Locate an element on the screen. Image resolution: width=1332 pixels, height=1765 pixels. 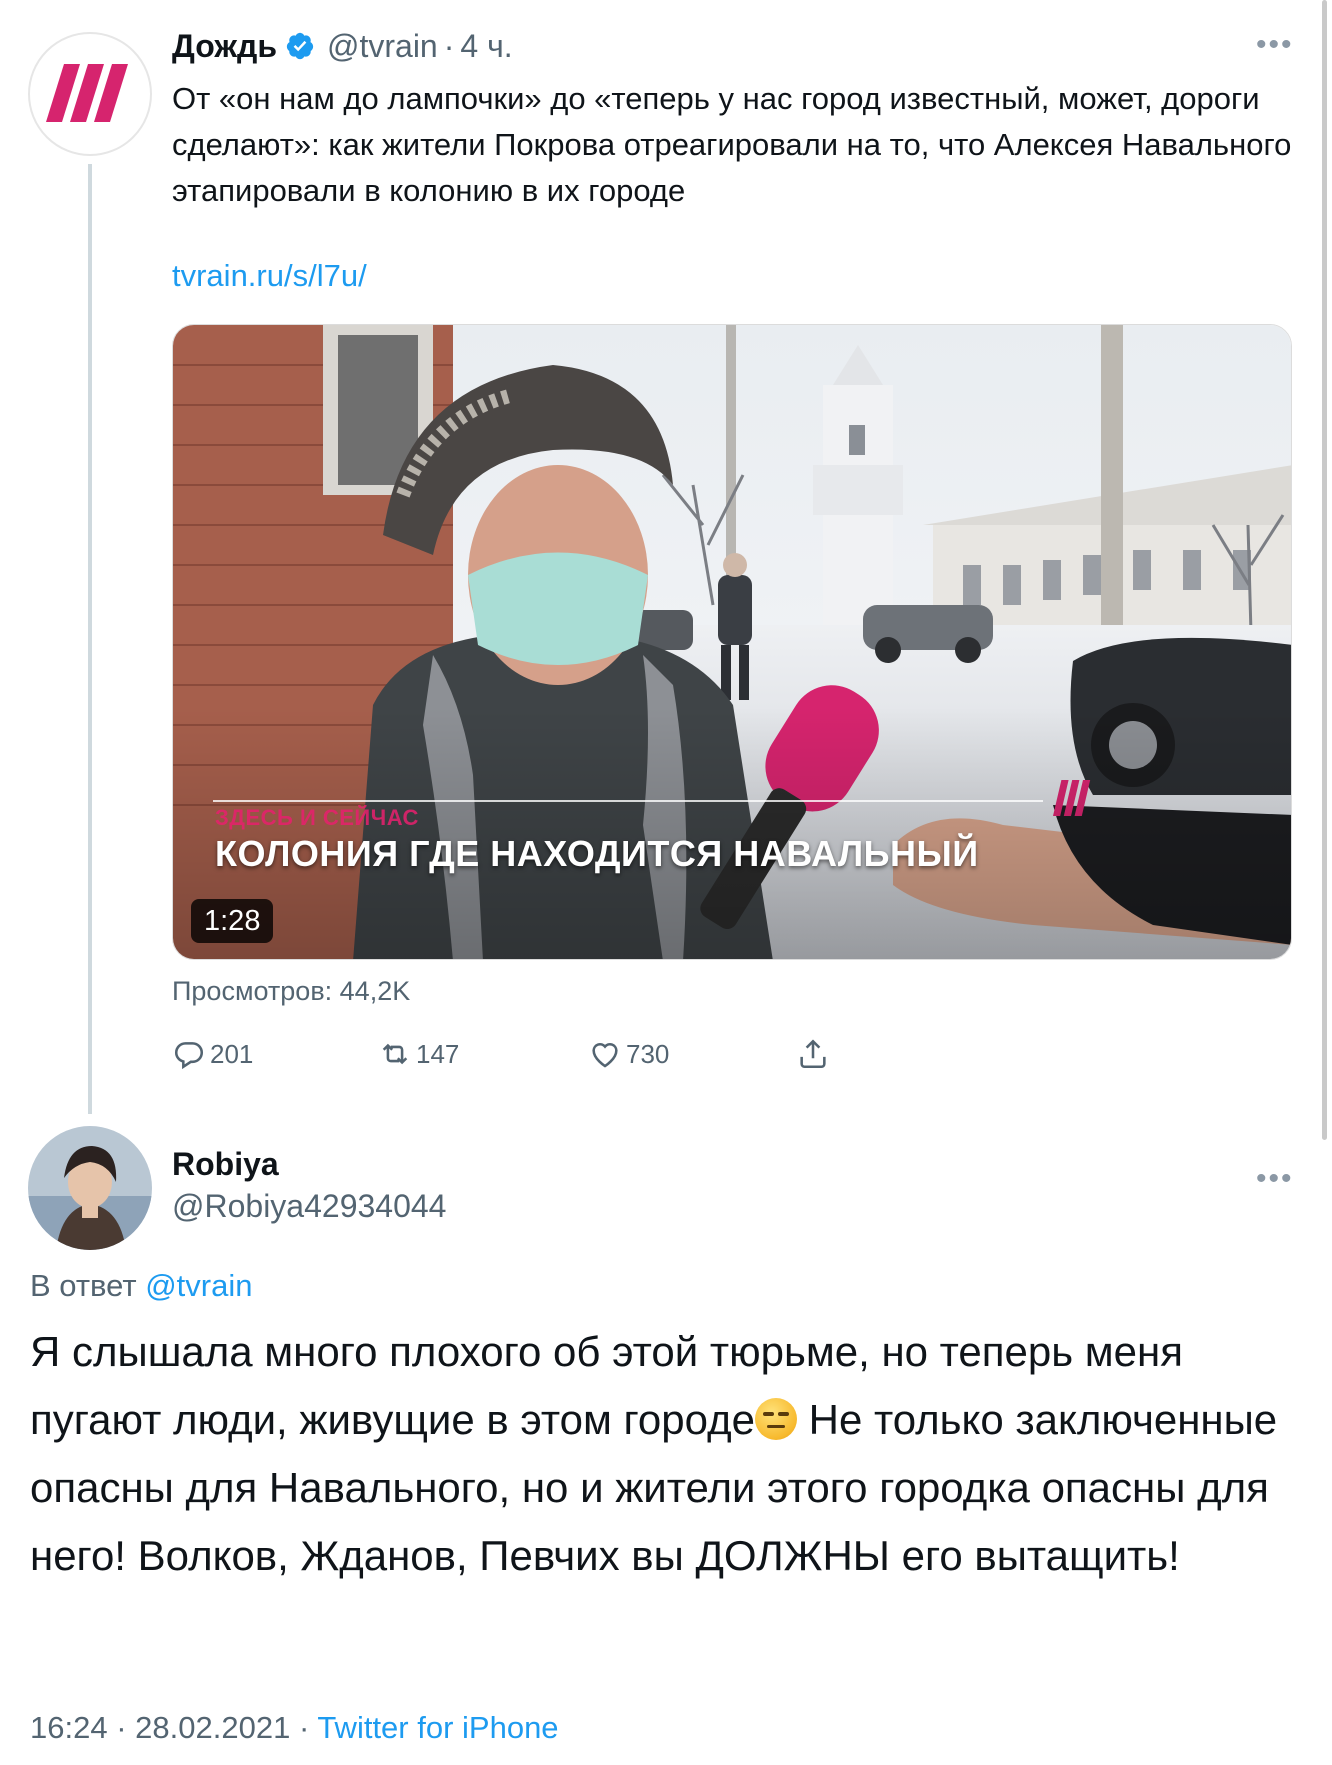
author-handle: @tvrain is located at coordinates (382, 46).